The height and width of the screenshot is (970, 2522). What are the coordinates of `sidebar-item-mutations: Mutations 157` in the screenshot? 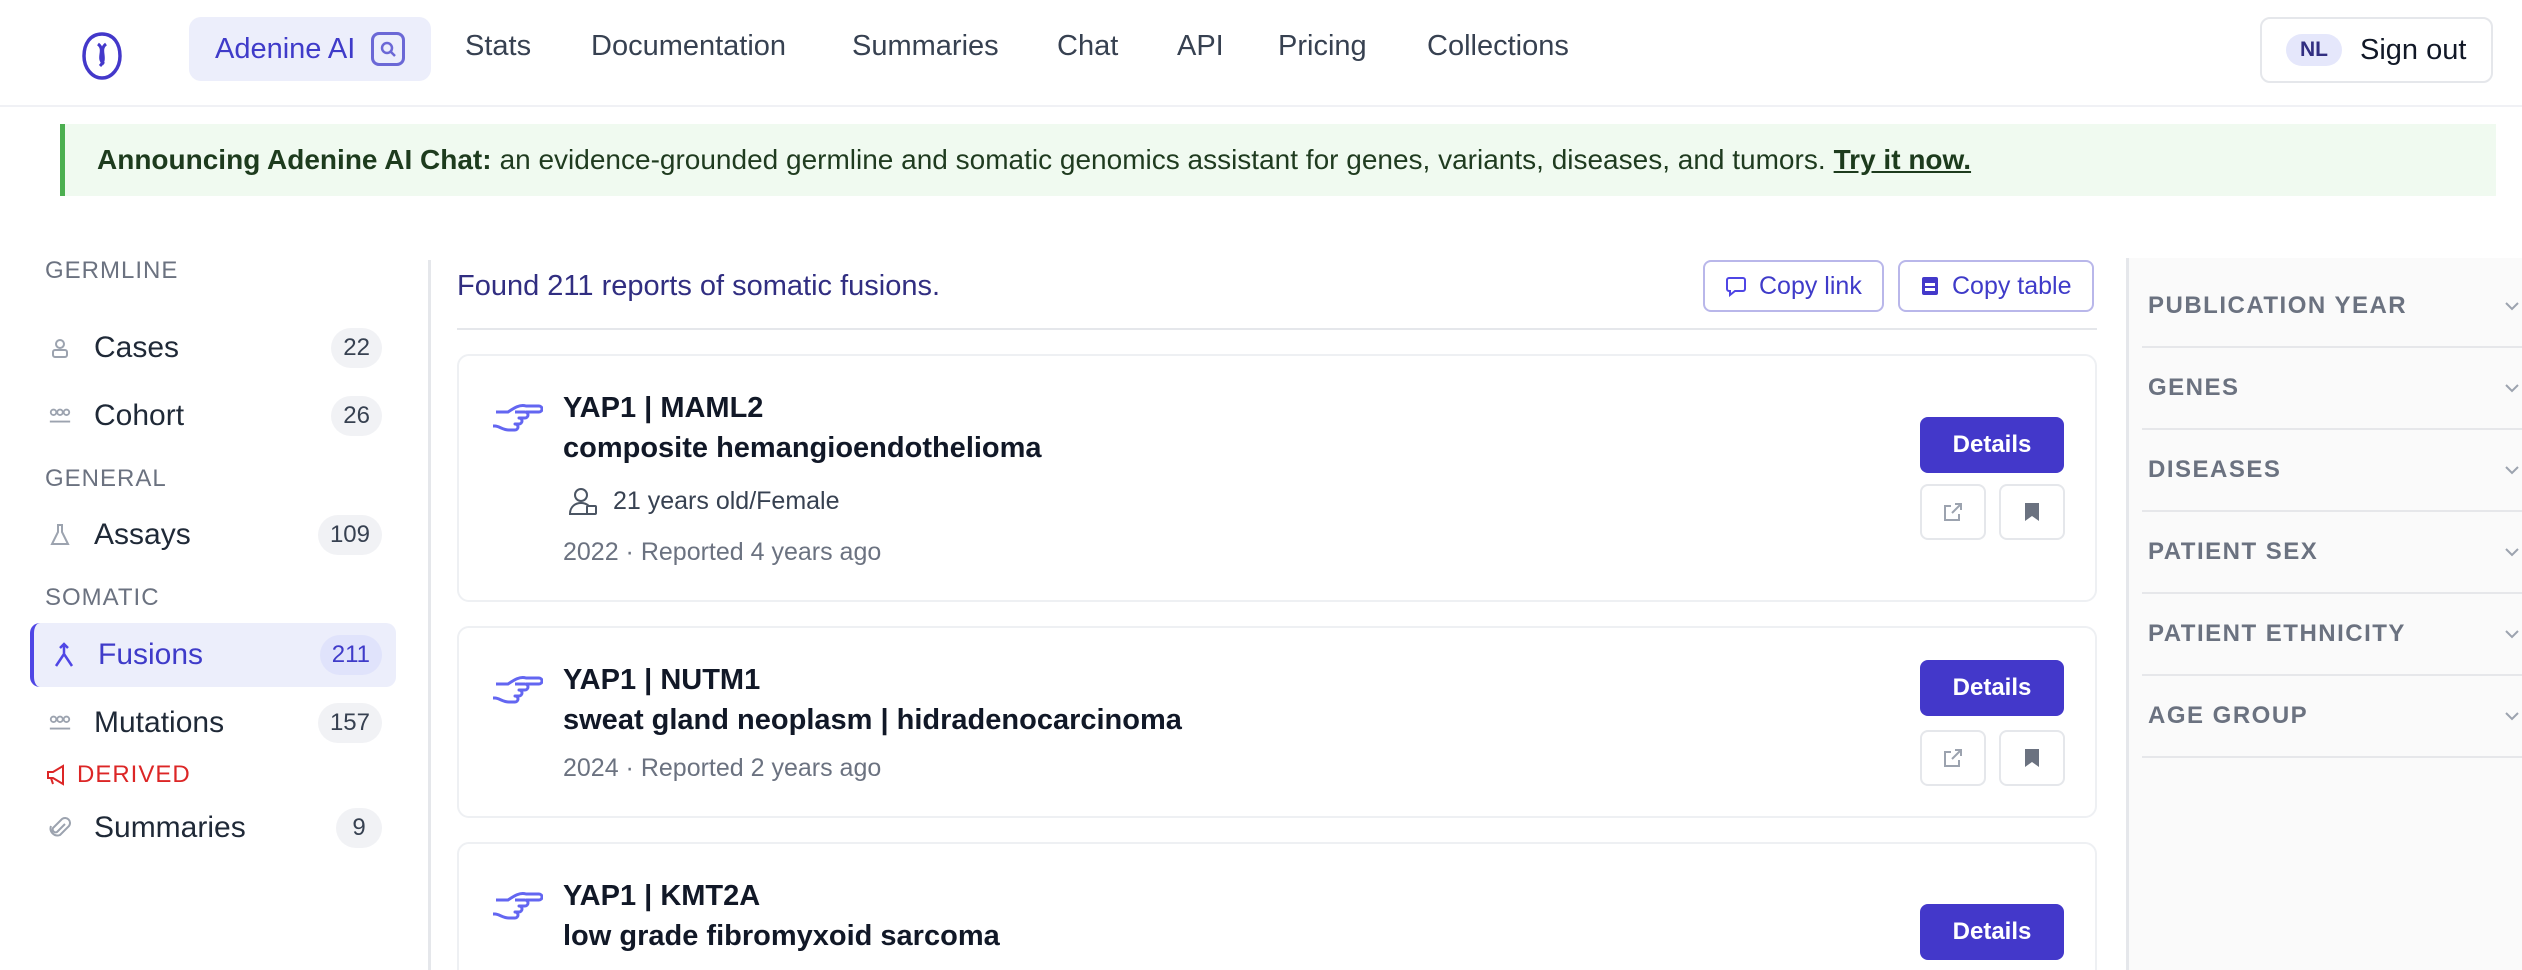 It's located at (213, 723).